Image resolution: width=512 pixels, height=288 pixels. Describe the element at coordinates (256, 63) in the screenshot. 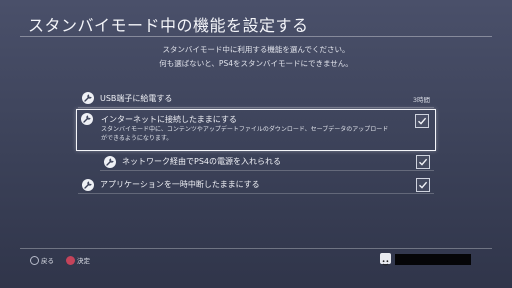

I see `description-line-2: 何も選ばないと、PS4をスタンバイモードにできません。` at that location.